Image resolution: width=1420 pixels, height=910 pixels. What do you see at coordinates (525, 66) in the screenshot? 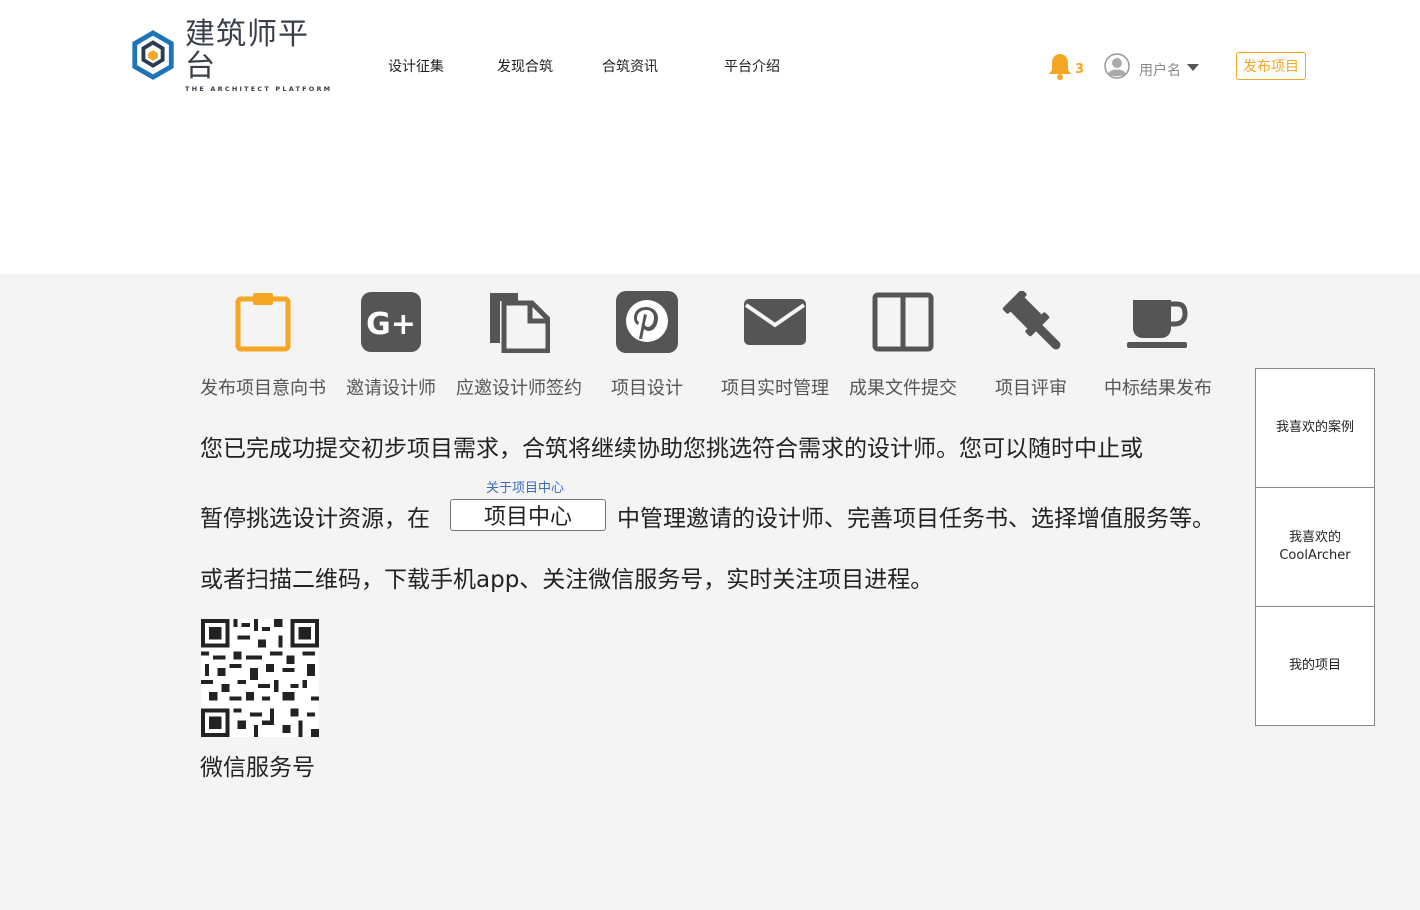
I see `nav-discover: 发现合筑` at bounding box center [525, 66].